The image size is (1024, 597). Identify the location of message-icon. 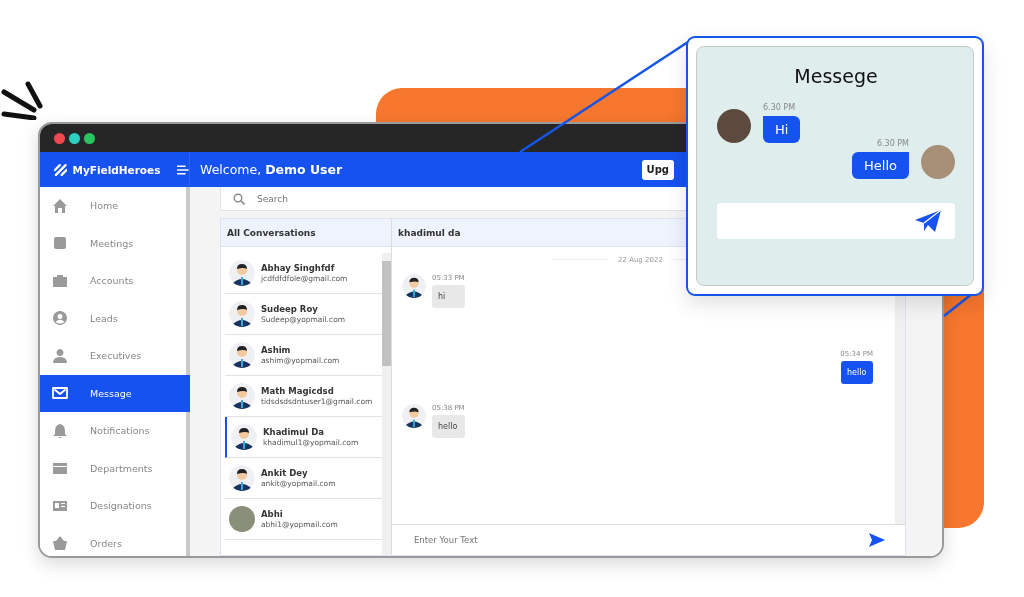
(60, 393).